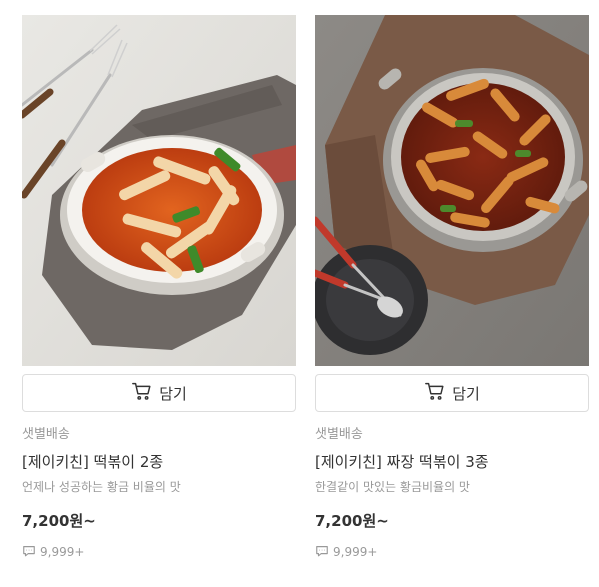 This screenshot has width=599, height=587. What do you see at coordinates (392, 487) in the screenshot?
I see `product-description: 한결같이 맛있는 황금비율의 맛` at bounding box center [392, 487].